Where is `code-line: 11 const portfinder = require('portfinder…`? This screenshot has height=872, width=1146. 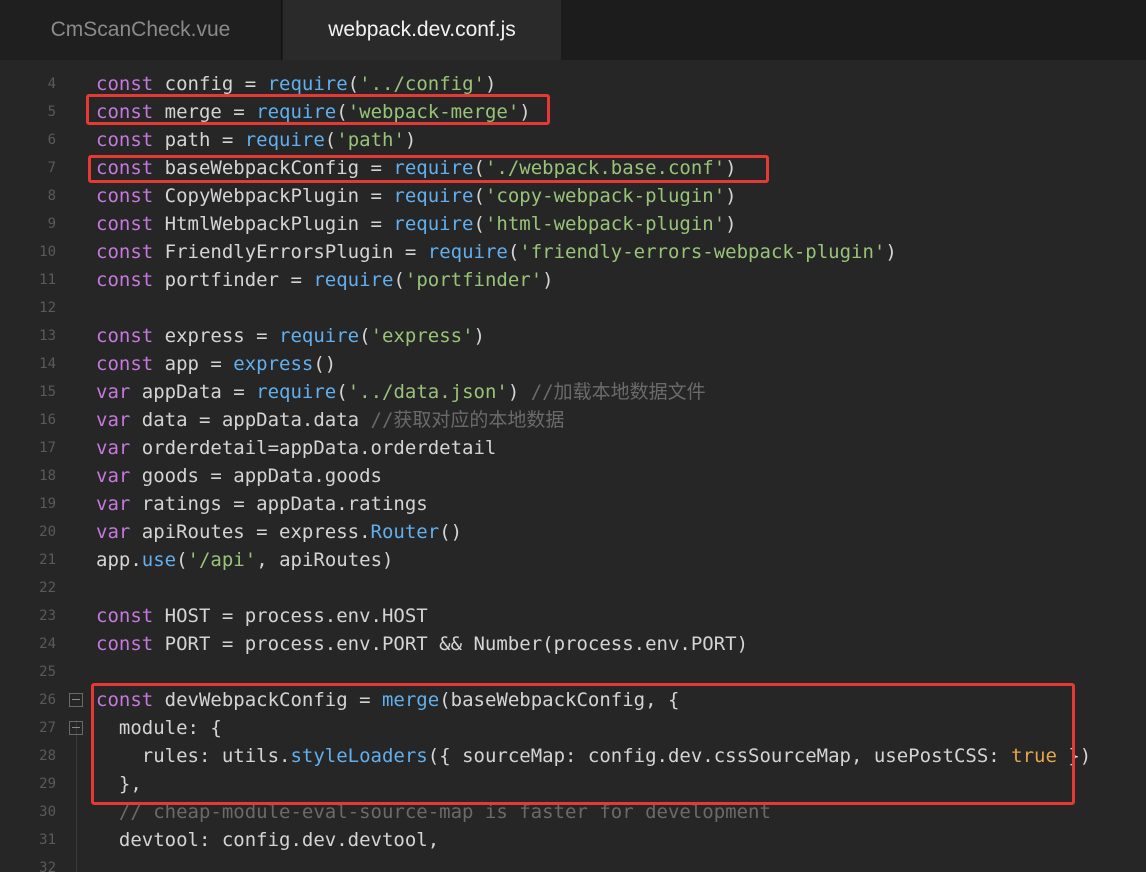
code-line: 11 const portfinder = require('portfinder… is located at coordinates (573, 280).